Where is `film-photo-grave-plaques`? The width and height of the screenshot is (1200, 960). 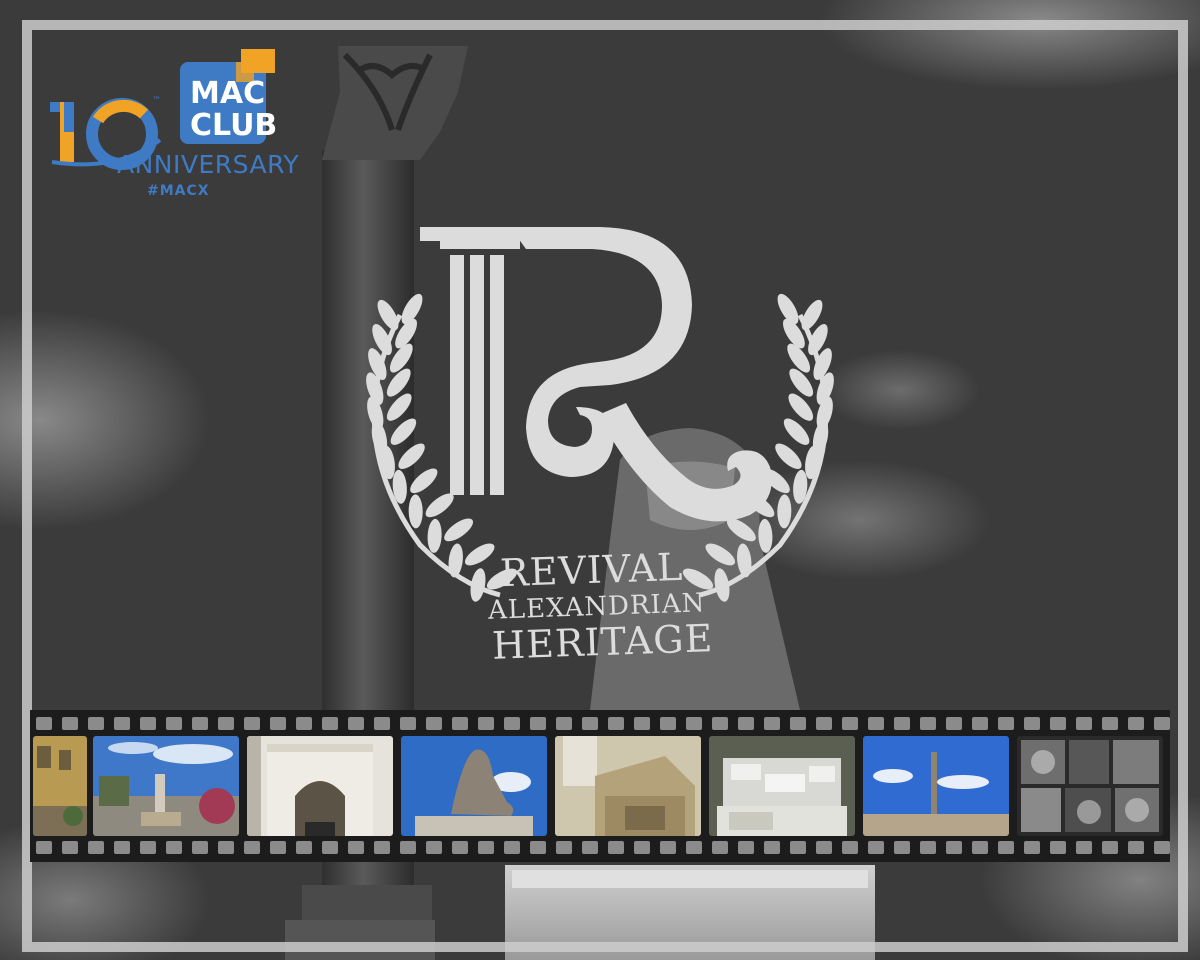 film-photo-grave-plaques is located at coordinates (782, 786).